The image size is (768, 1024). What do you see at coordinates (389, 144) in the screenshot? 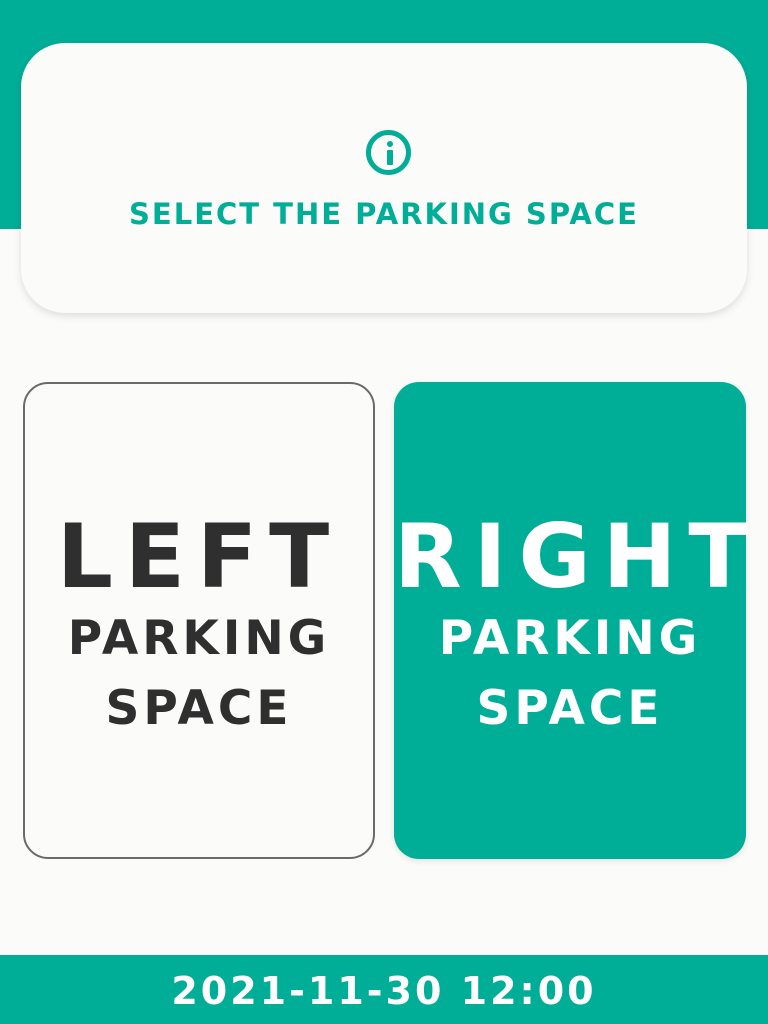
I see `info-icon-dot` at bounding box center [389, 144].